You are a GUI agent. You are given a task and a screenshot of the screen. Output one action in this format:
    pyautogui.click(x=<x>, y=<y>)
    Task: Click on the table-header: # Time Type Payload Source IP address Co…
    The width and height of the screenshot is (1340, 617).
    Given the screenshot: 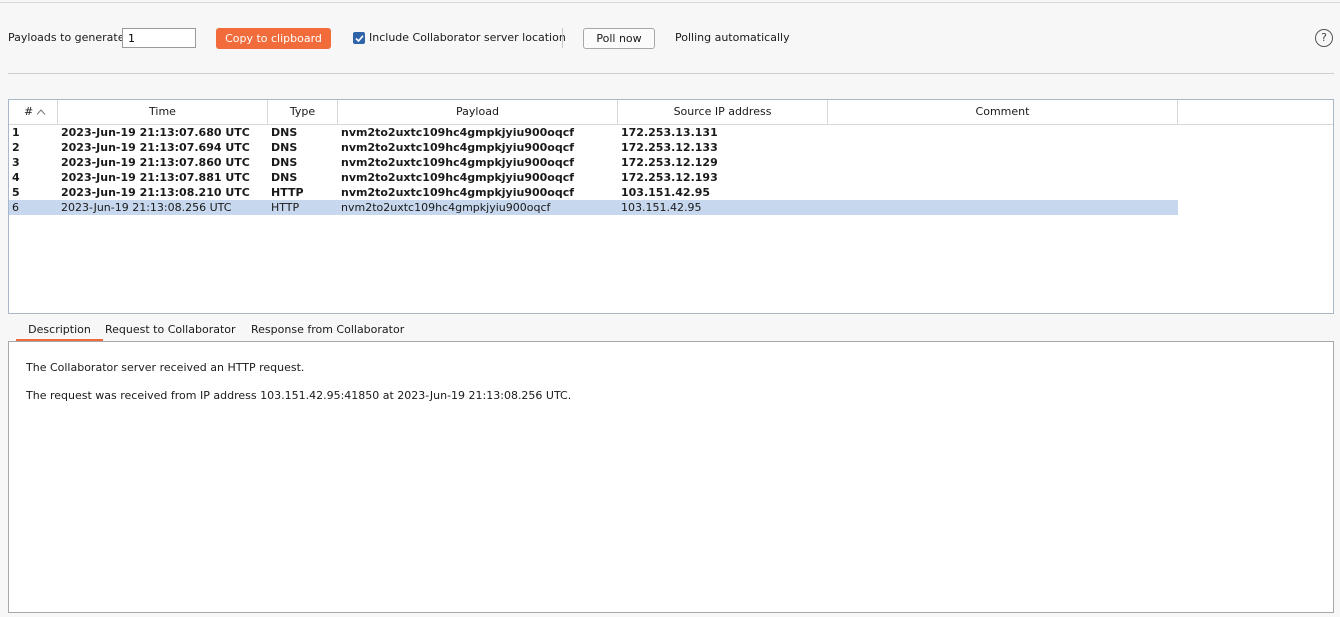 What is the action you would take?
    pyautogui.click(x=671, y=112)
    